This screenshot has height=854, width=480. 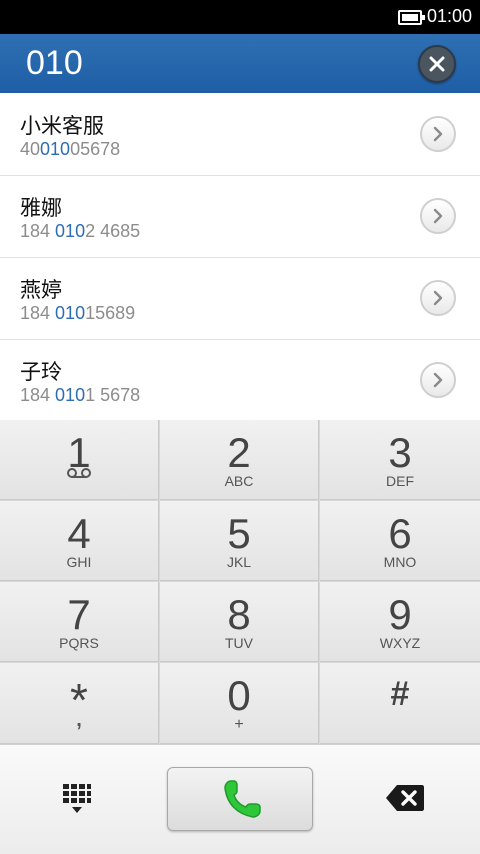 I want to click on battery-icon, so click(x=411, y=17).